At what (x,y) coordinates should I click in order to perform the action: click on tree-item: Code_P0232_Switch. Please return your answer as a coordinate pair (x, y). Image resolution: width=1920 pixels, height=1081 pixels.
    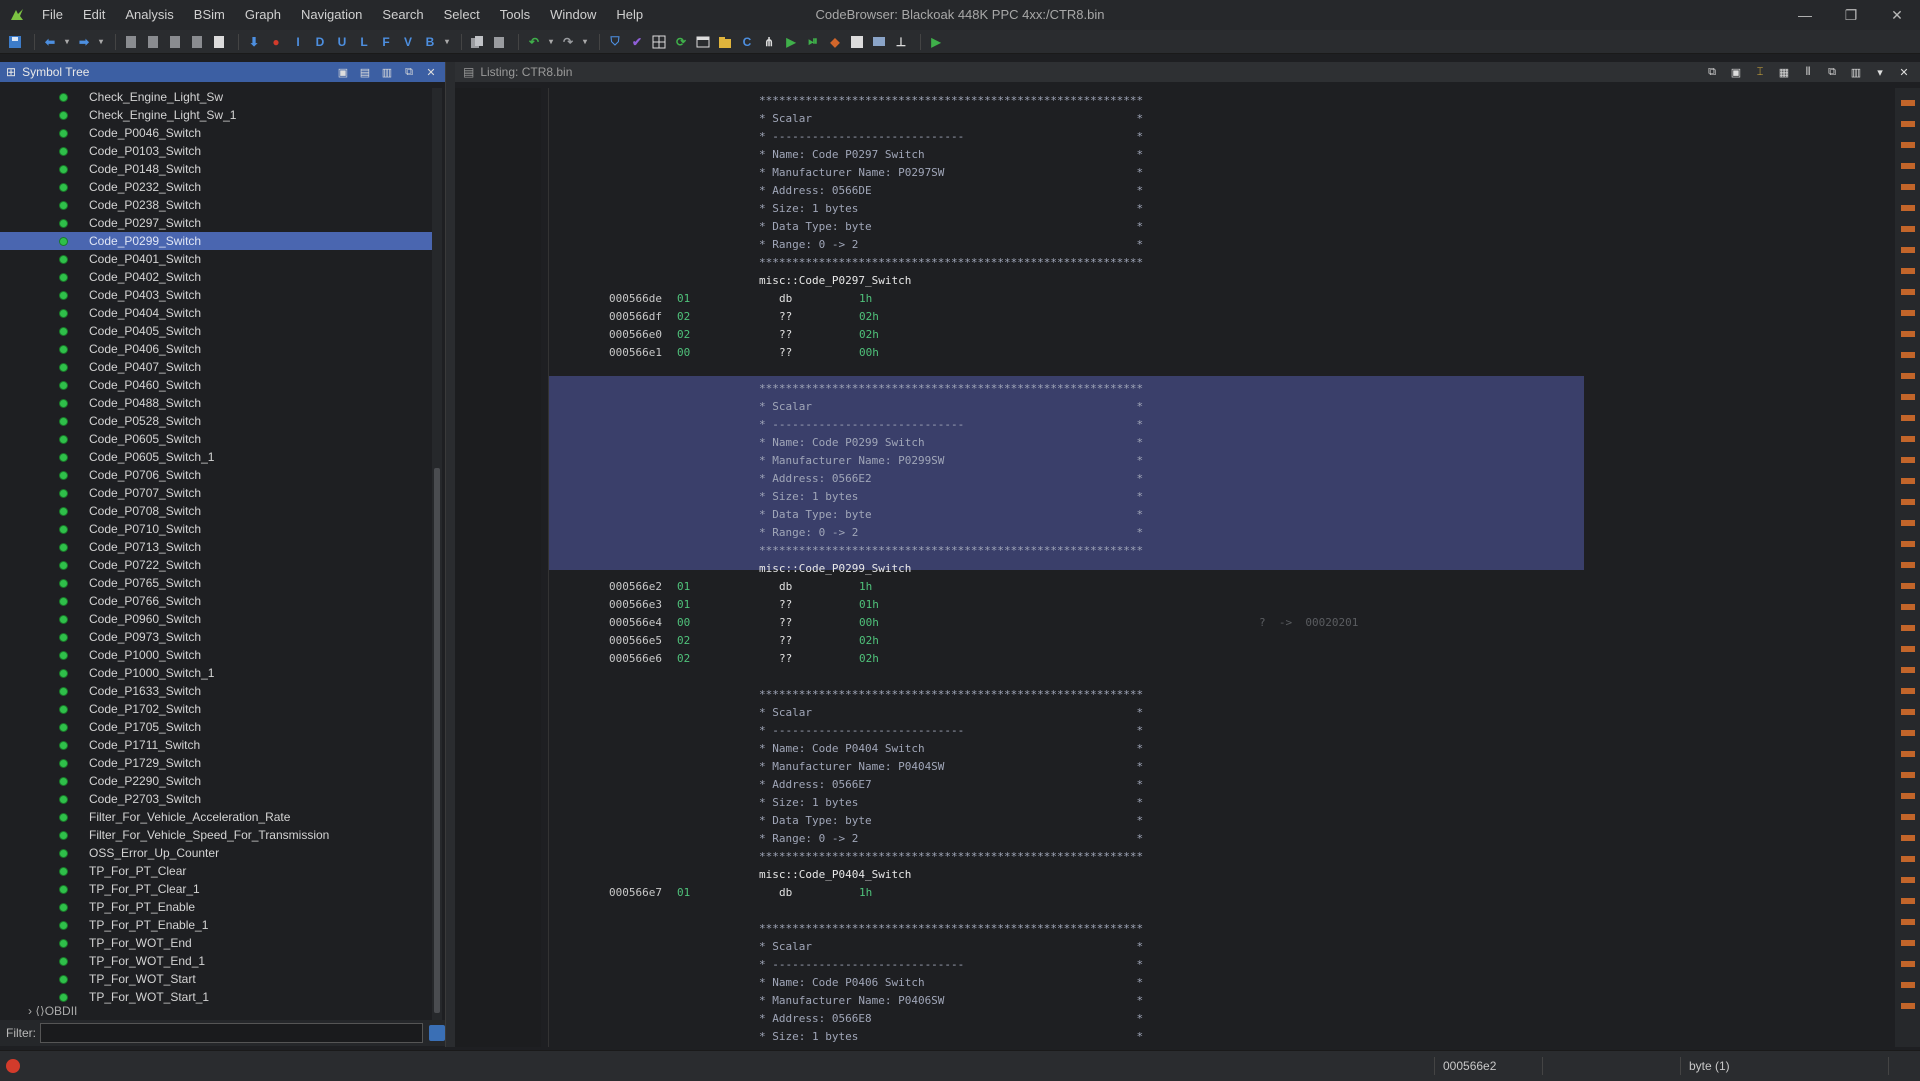
    Looking at the image, I should click on (216, 187).